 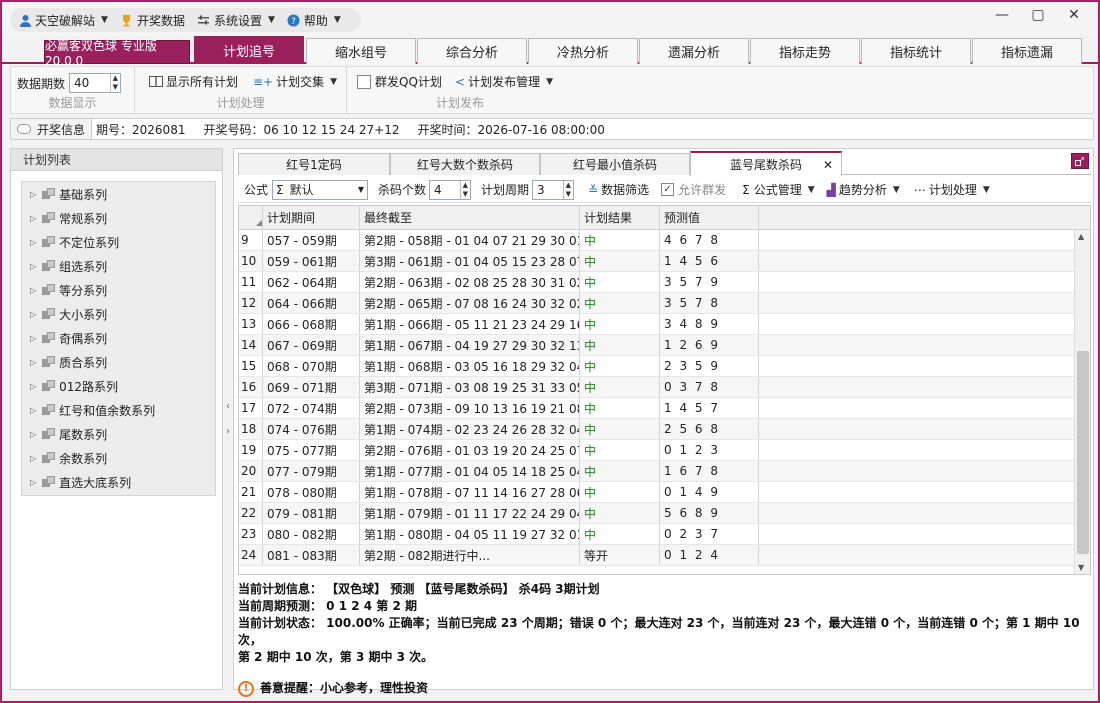 I want to click on plan-tree-item: ▷ 大小系列, so click(x=118, y=314).